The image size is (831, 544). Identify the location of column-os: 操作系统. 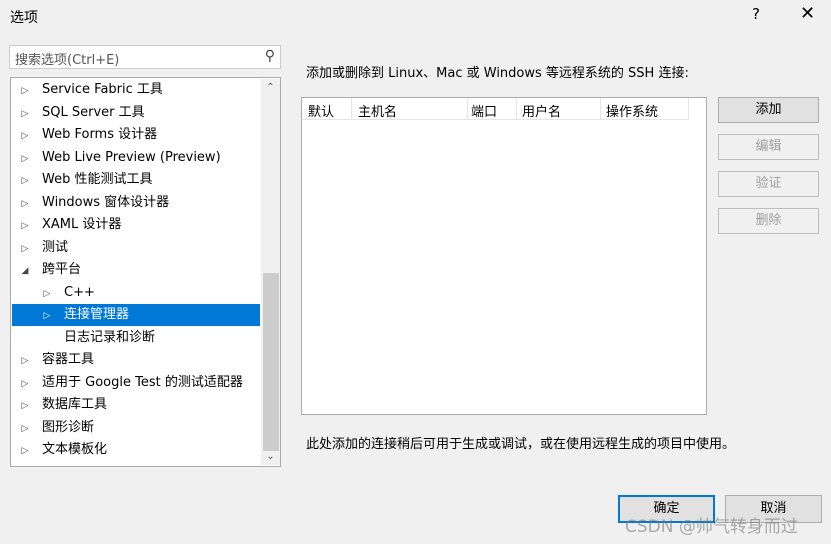
(632, 110).